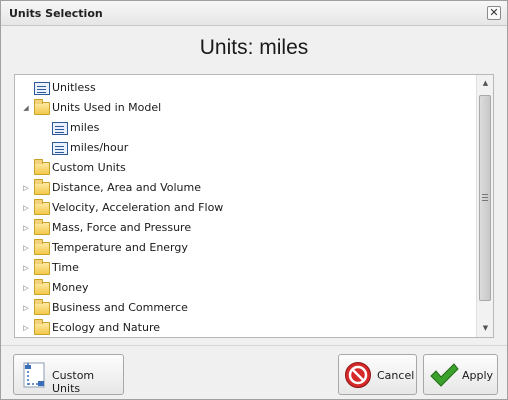 The height and width of the screenshot is (400, 508). What do you see at coordinates (246, 88) in the screenshot?
I see `tree-item: Unitless` at bounding box center [246, 88].